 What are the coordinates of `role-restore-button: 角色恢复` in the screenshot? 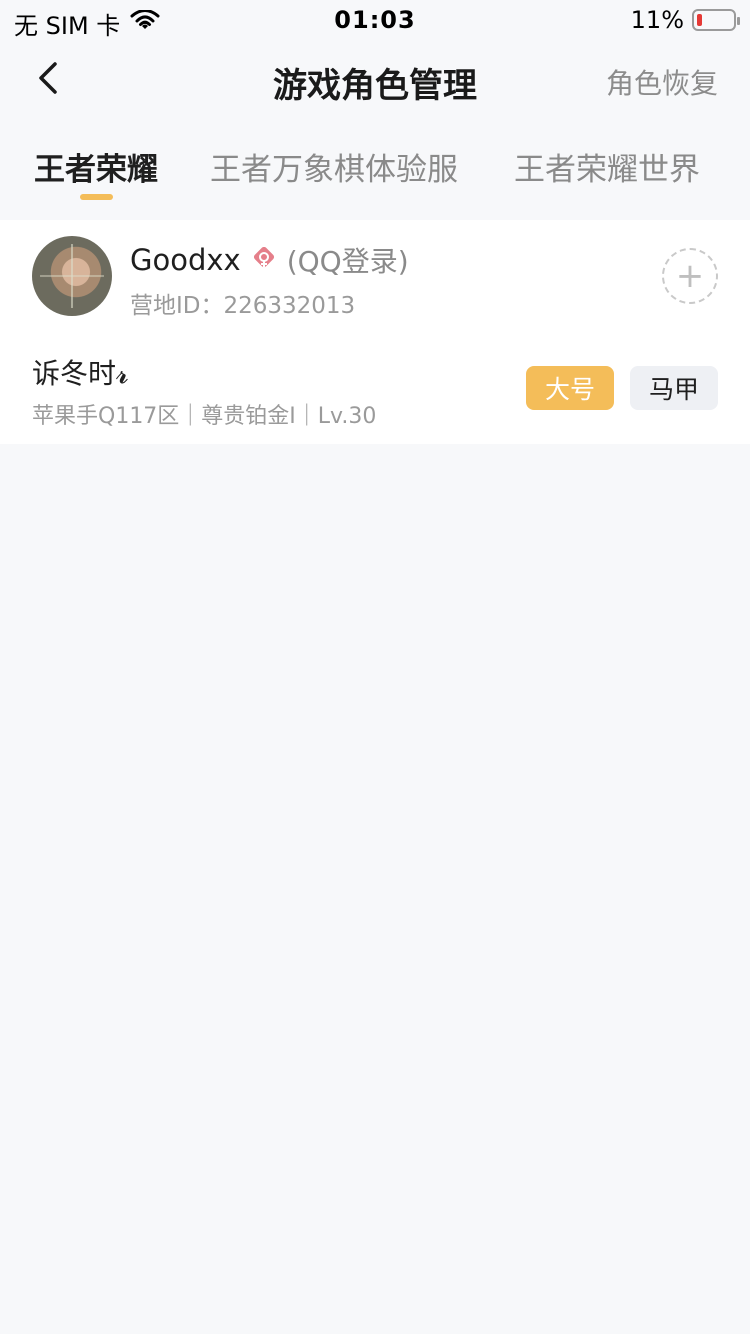 It's located at (662, 82).